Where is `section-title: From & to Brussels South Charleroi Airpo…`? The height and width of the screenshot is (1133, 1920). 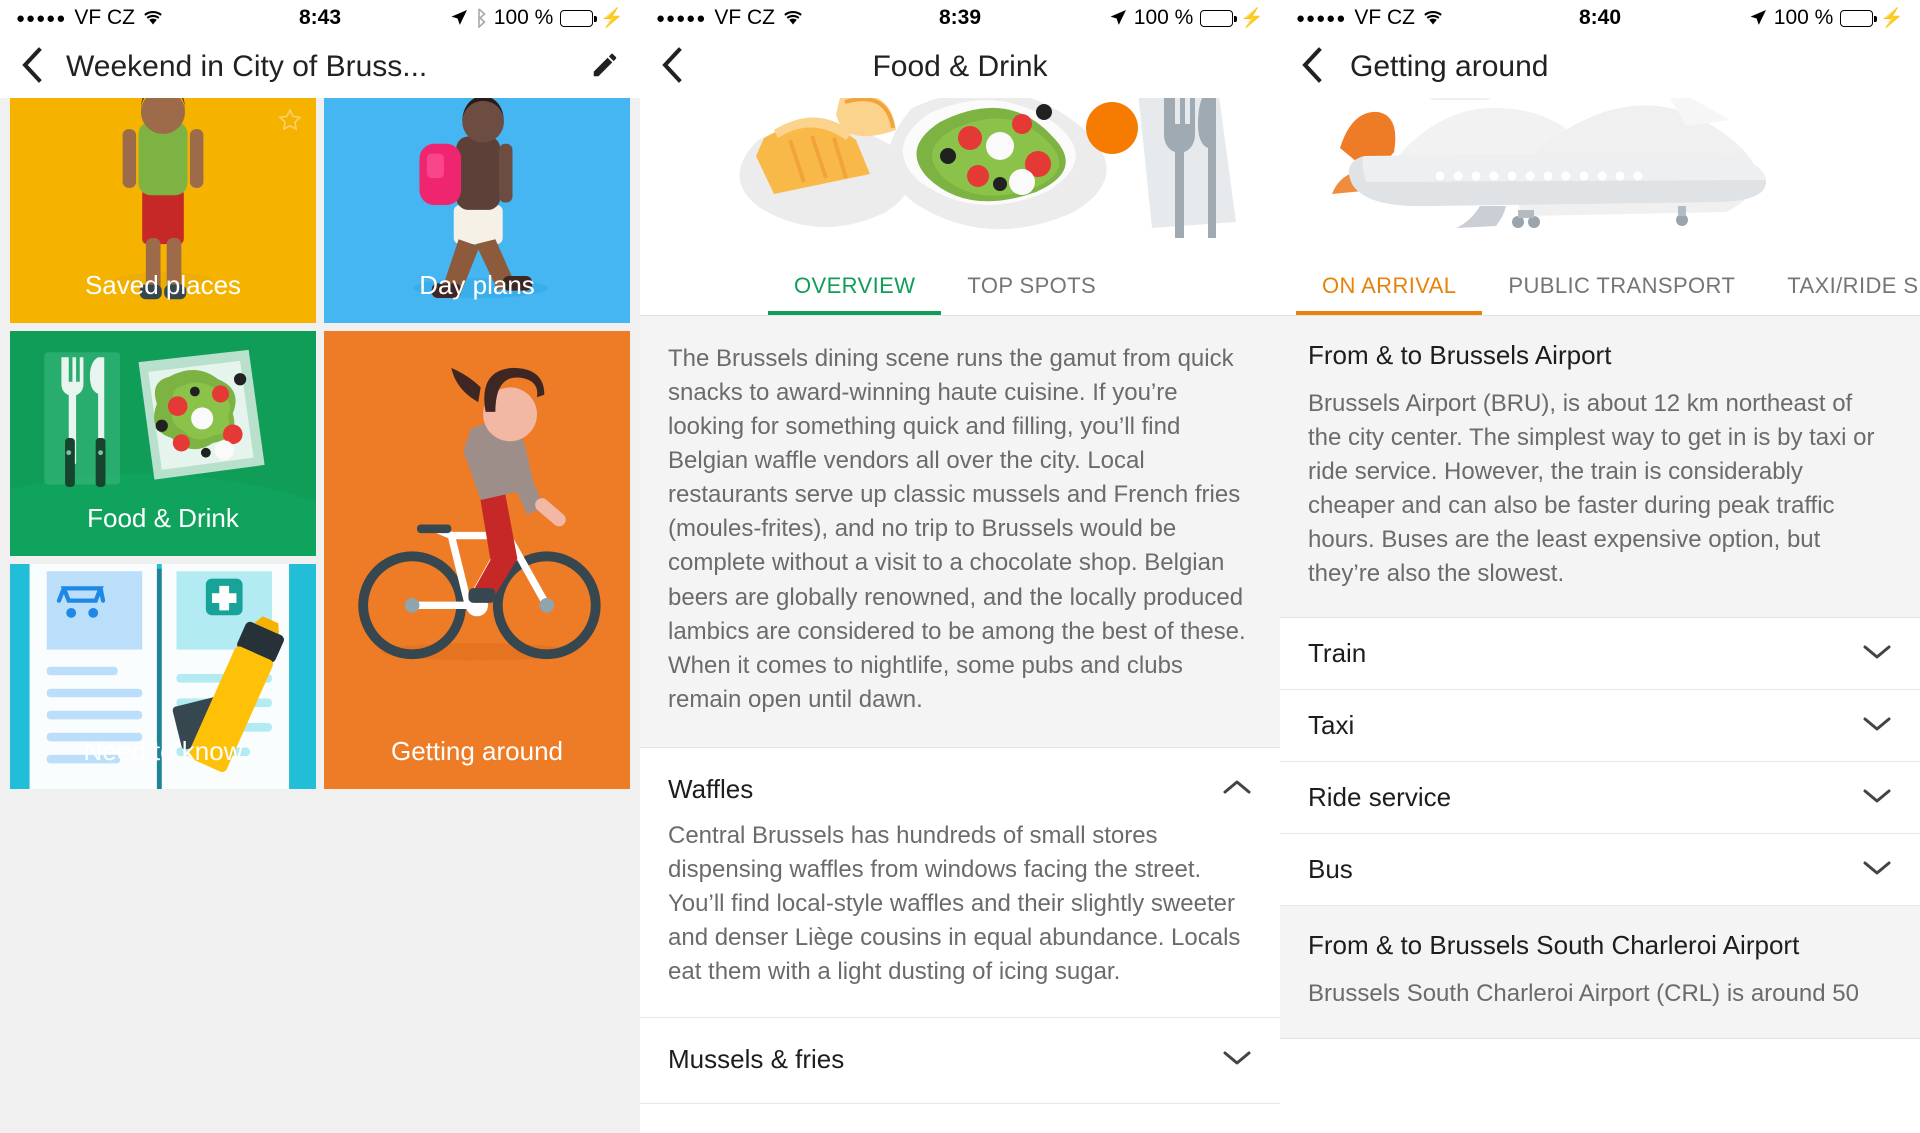
section-title: From & to Brussels South Charleroi Airpo… is located at coordinates (1554, 945).